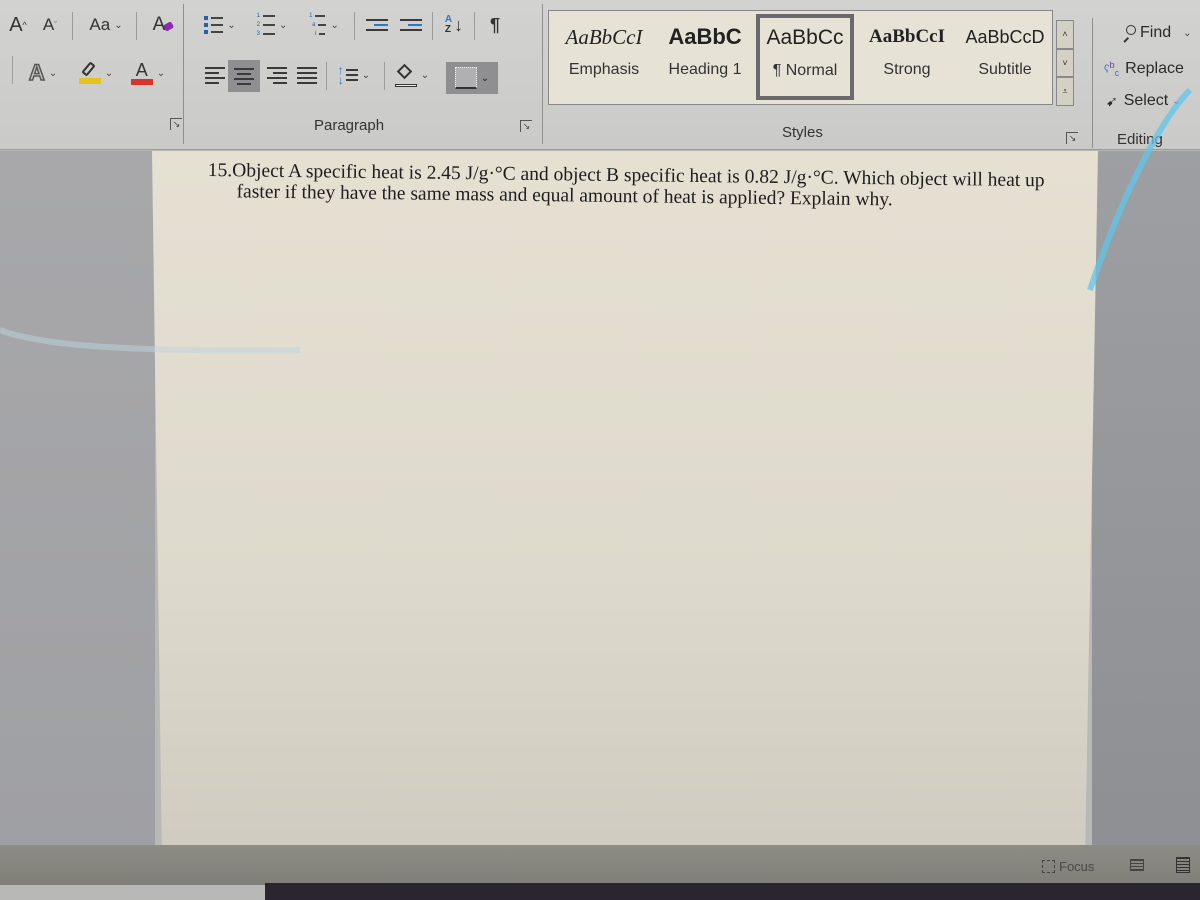 The height and width of the screenshot is (900, 1200). What do you see at coordinates (1065, 92) in the screenshot?
I see `more-styles-button: ⩡` at bounding box center [1065, 92].